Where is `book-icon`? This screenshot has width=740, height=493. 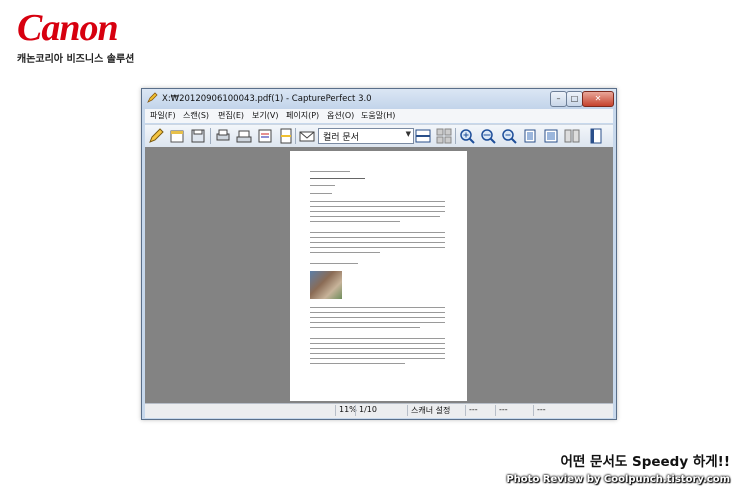
book-icon is located at coordinates (596, 136).